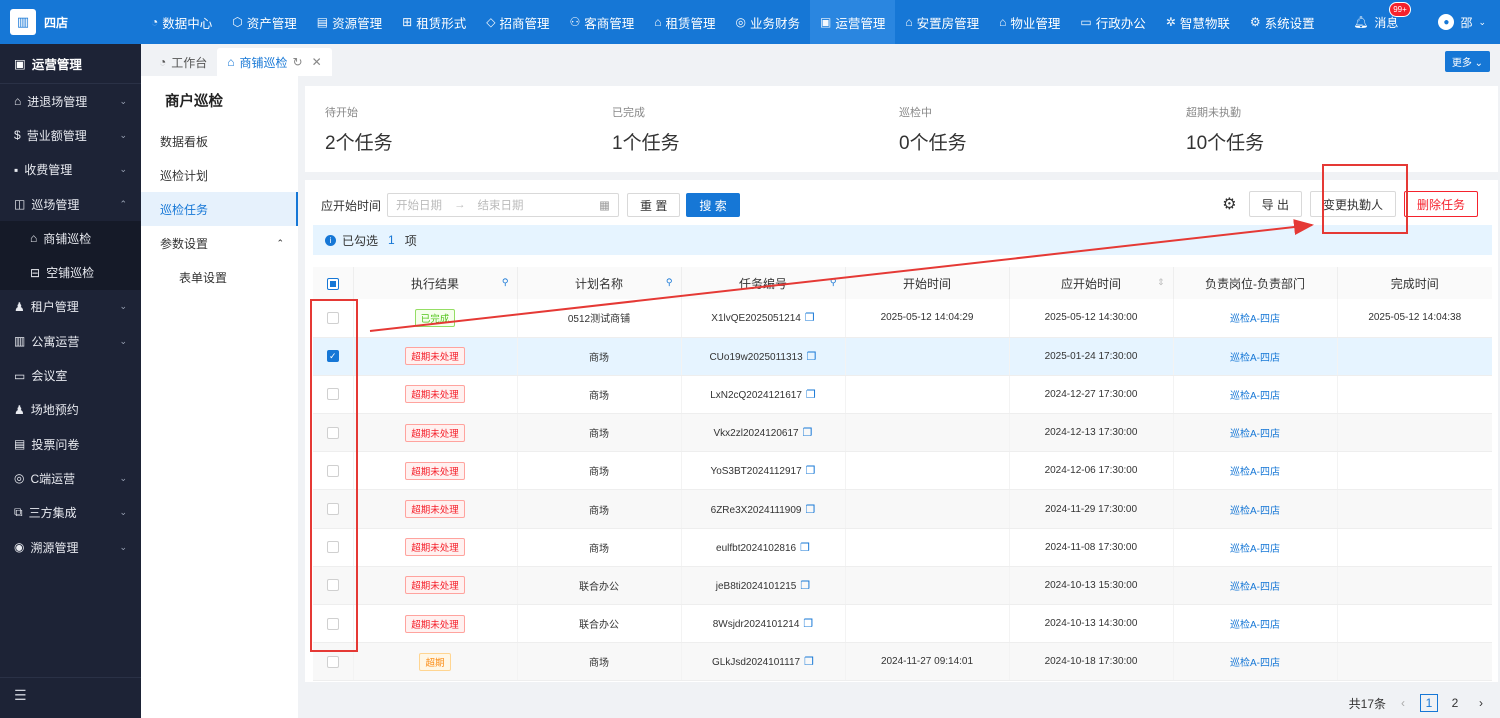 This screenshot has width=1500, height=718. I want to click on change-assignee-button: 变更执勤人, so click(1352, 204).